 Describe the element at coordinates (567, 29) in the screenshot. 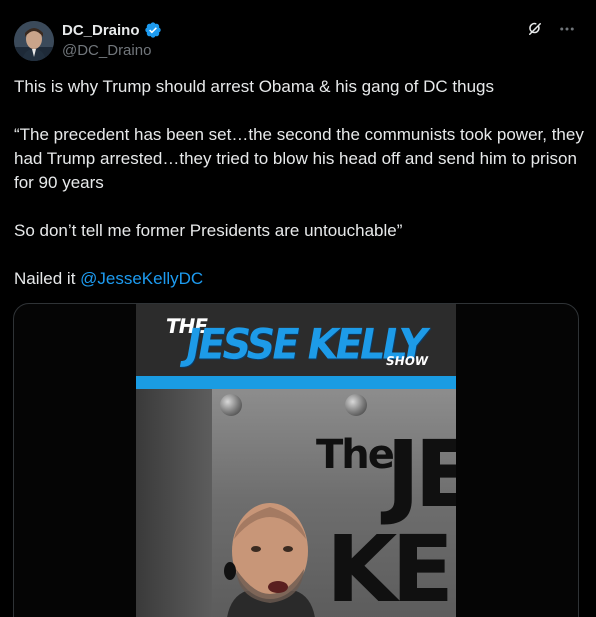

I see `more-icon` at that location.